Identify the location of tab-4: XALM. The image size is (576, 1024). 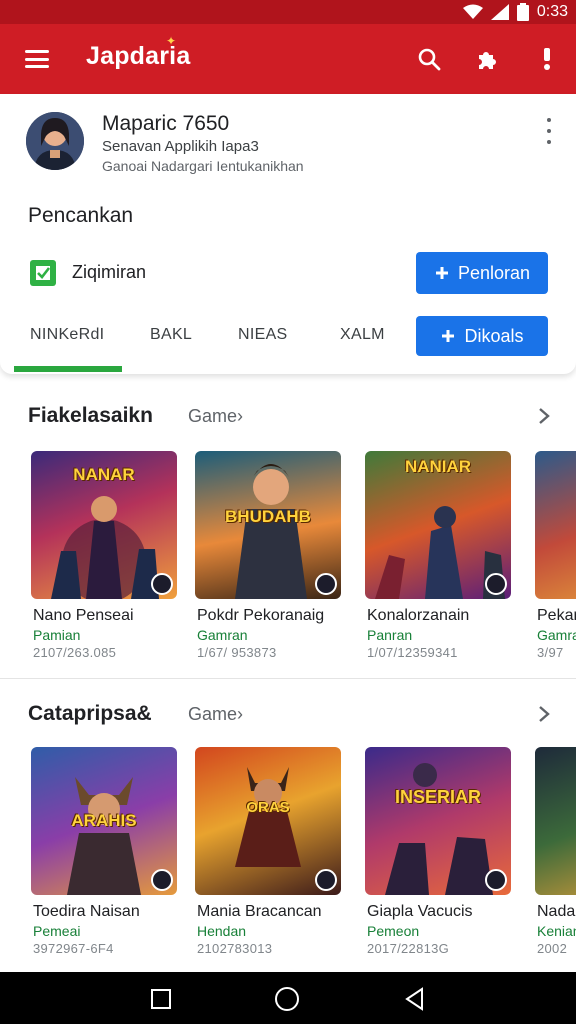
(362, 335).